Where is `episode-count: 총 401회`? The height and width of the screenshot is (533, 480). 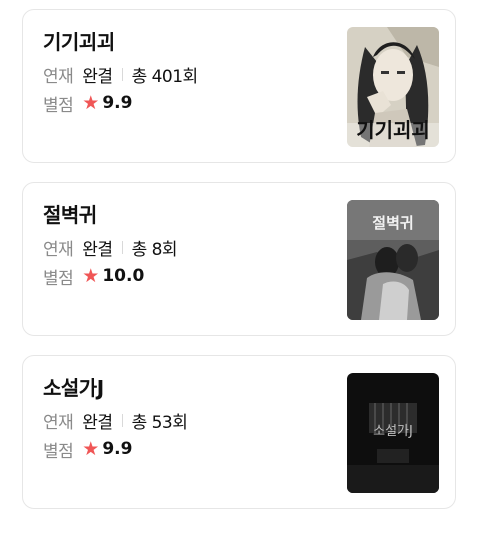
episode-count: 총 401회 is located at coordinates (165, 76).